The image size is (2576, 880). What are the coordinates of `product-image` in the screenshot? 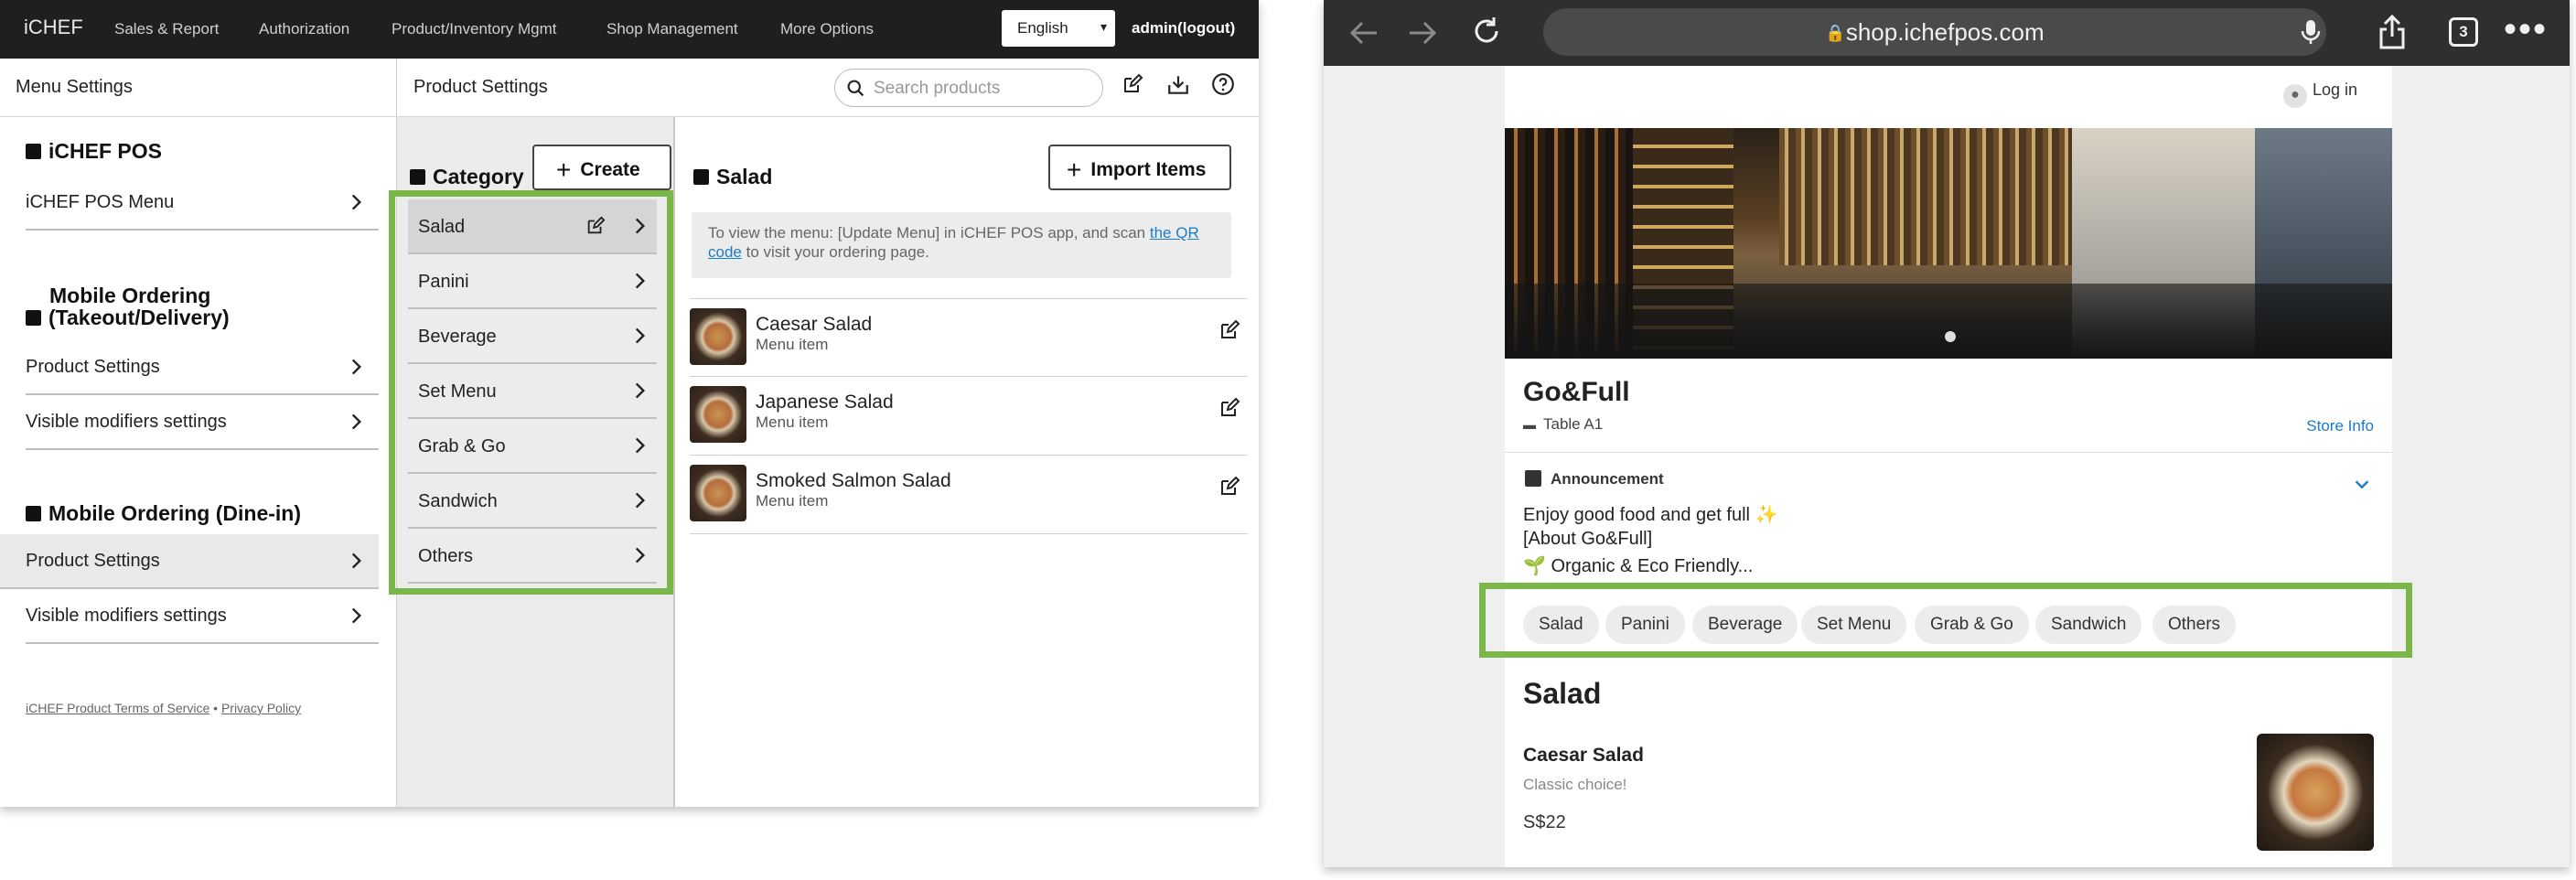 It's located at (2315, 793).